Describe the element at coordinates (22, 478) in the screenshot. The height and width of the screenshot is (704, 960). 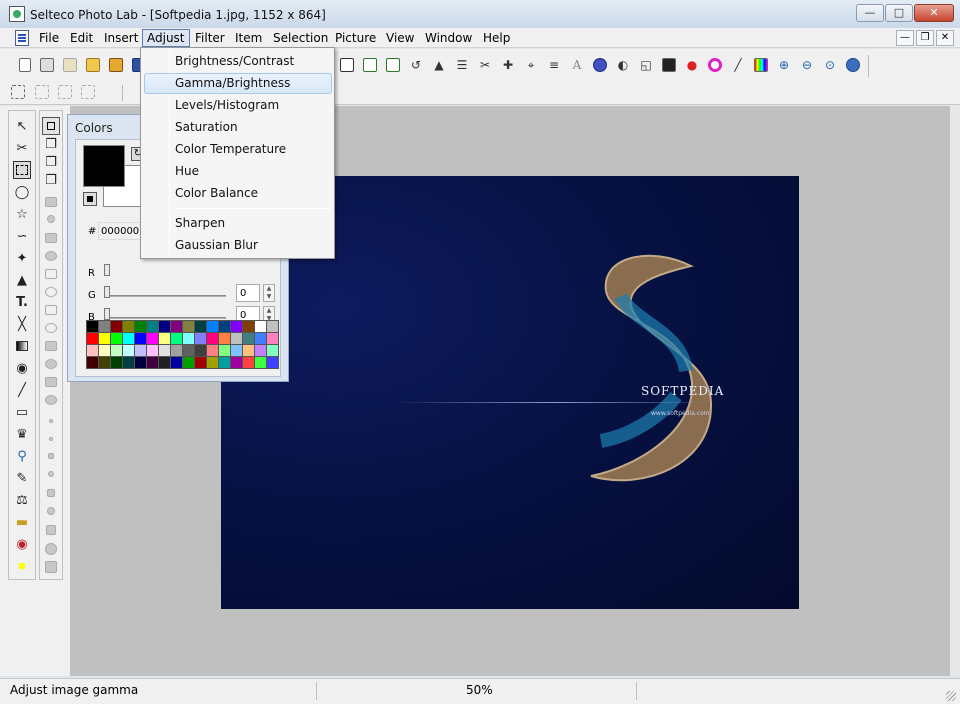
I see `pencil-tool-icon: ✎` at that location.